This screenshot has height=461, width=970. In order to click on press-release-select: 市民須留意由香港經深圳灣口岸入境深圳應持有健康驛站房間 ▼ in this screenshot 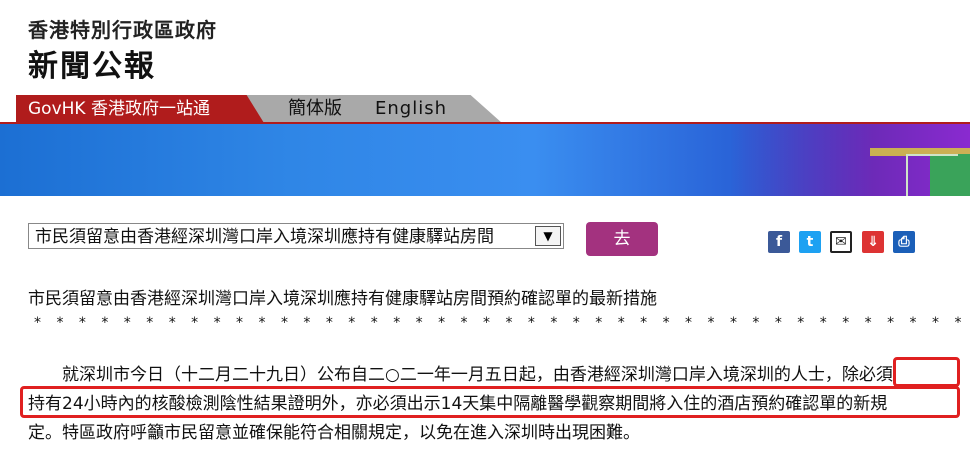, I will do `click(296, 236)`.